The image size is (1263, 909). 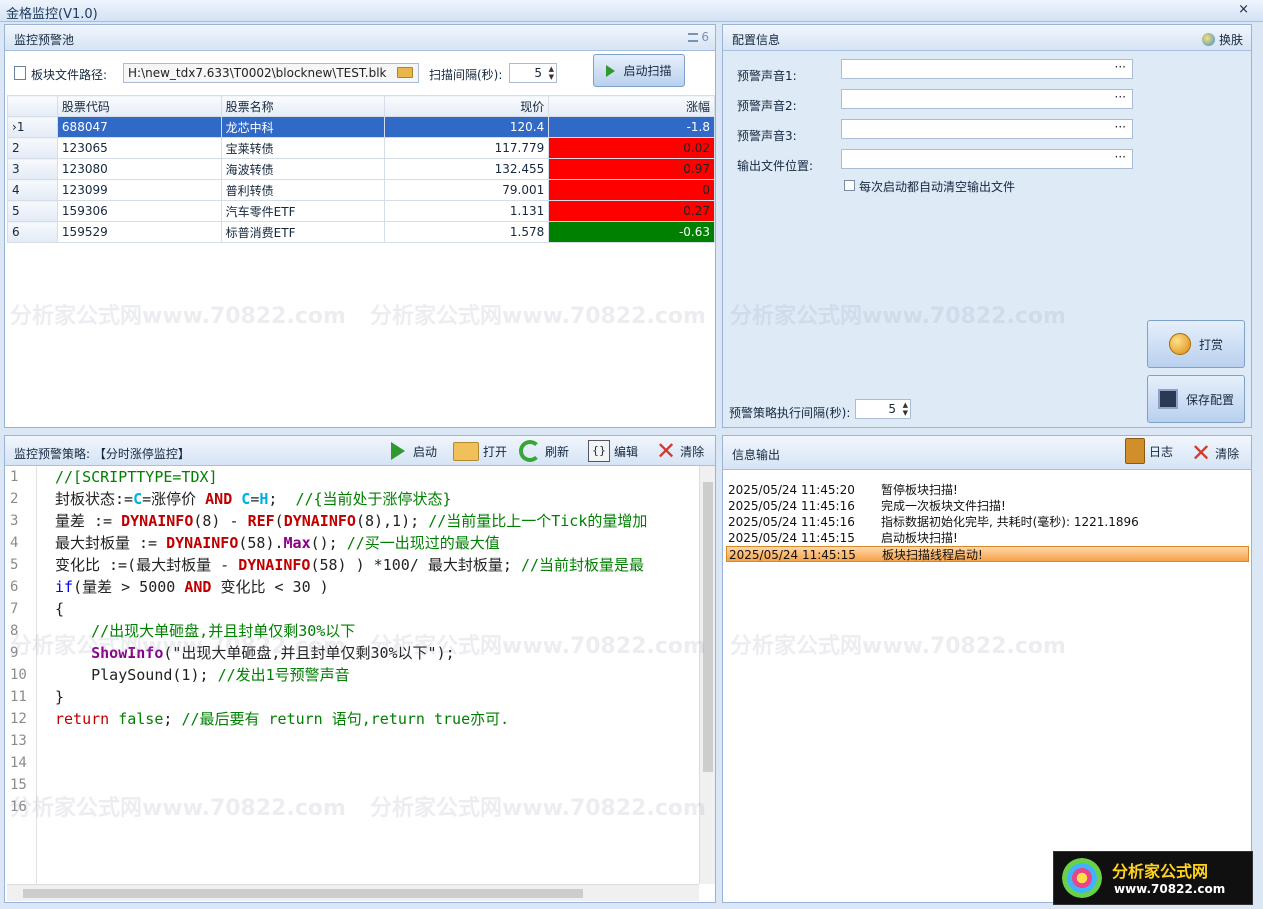 What do you see at coordinates (883, 409) in the screenshot?
I see `strategy-interval-spinner: 5 ▲ ▼` at bounding box center [883, 409].